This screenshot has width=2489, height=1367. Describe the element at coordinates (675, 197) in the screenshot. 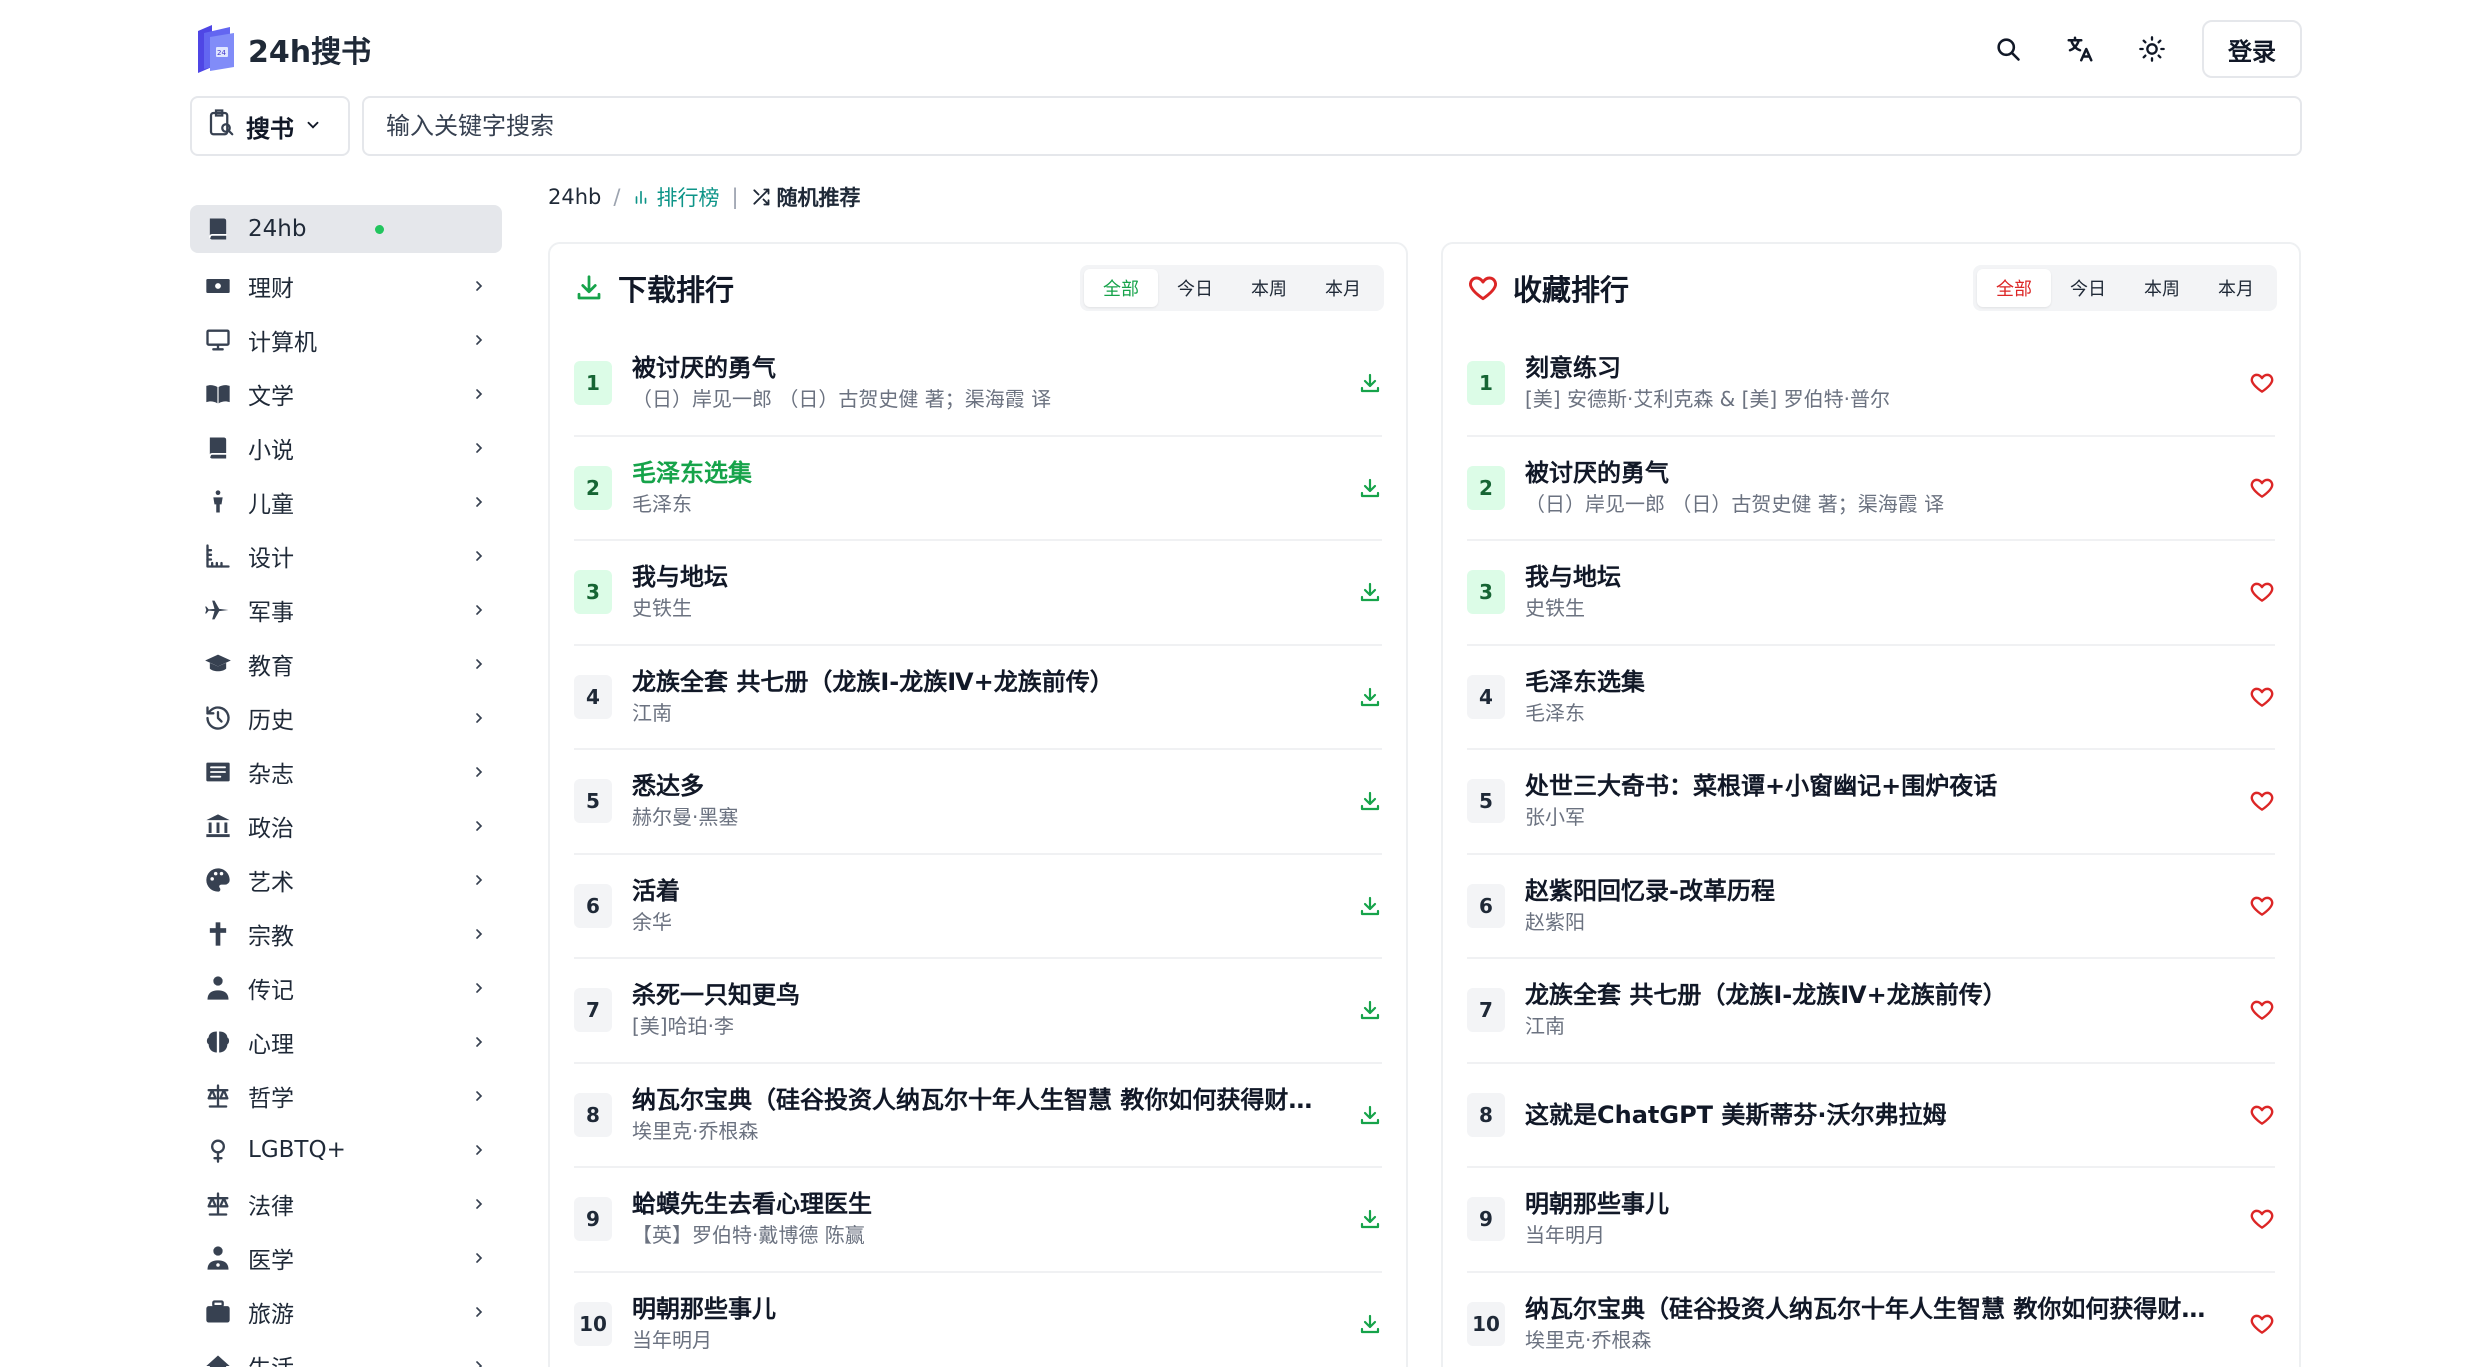

I see `breadcrumb-ranking: 排行榜` at that location.